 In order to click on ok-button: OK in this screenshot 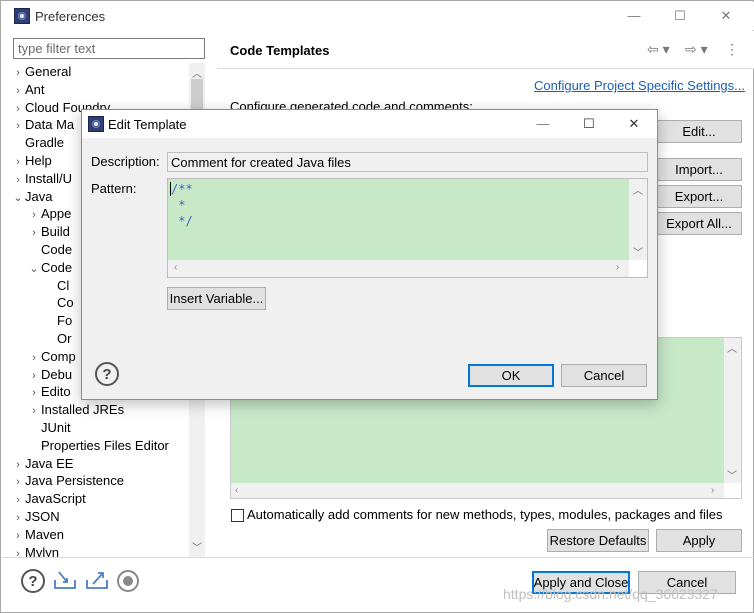, I will do `click(511, 375)`.